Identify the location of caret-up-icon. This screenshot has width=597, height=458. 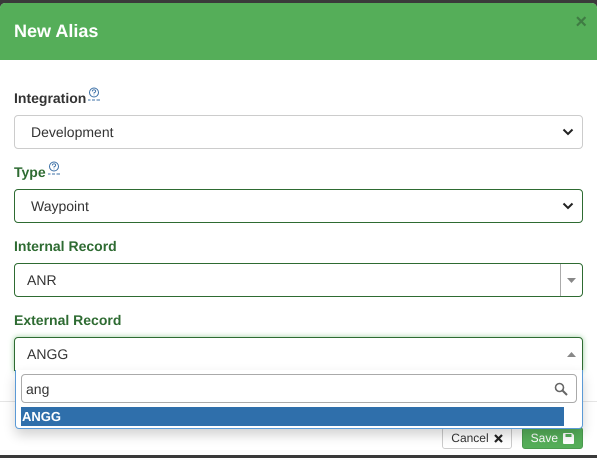
(571, 354).